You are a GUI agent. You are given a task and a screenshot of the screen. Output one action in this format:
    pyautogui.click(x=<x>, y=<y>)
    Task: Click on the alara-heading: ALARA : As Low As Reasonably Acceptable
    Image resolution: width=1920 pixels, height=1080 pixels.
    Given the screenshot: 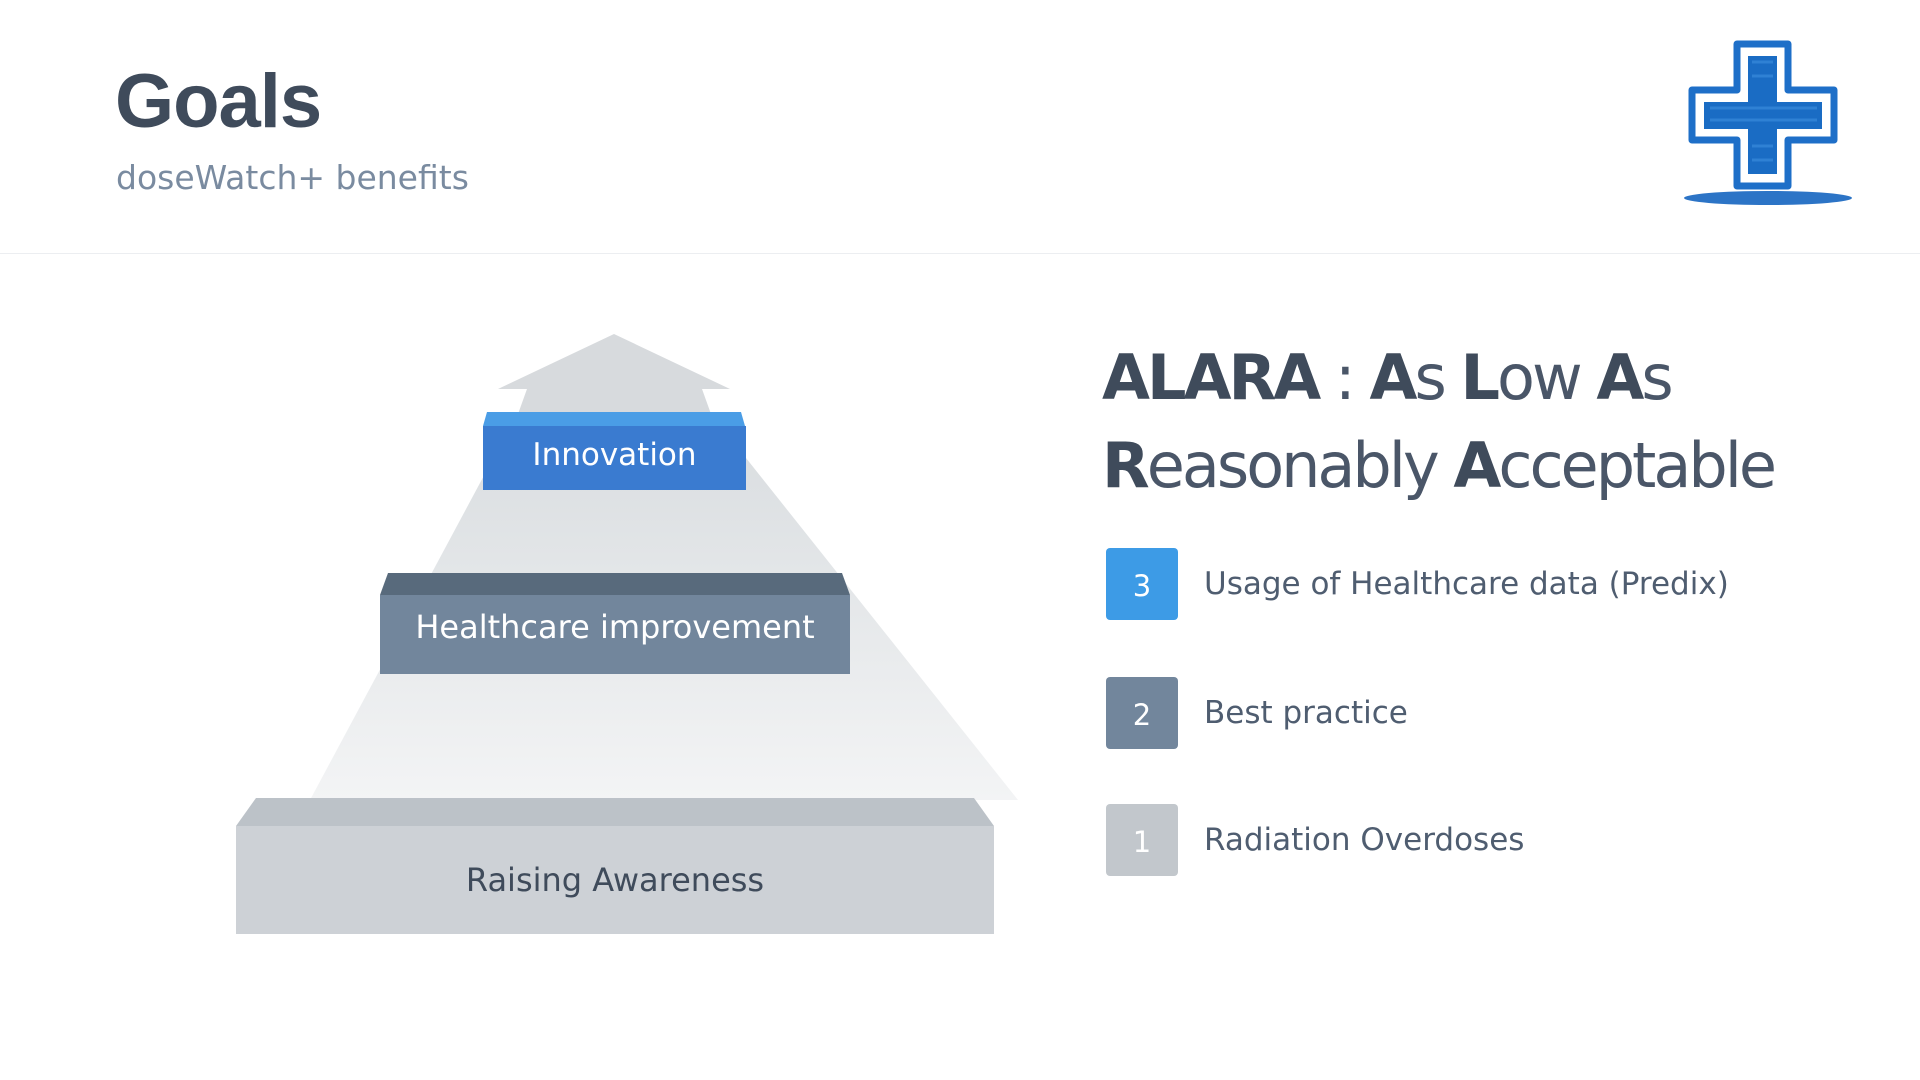 What is the action you would take?
    pyautogui.click(x=1439, y=422)
    